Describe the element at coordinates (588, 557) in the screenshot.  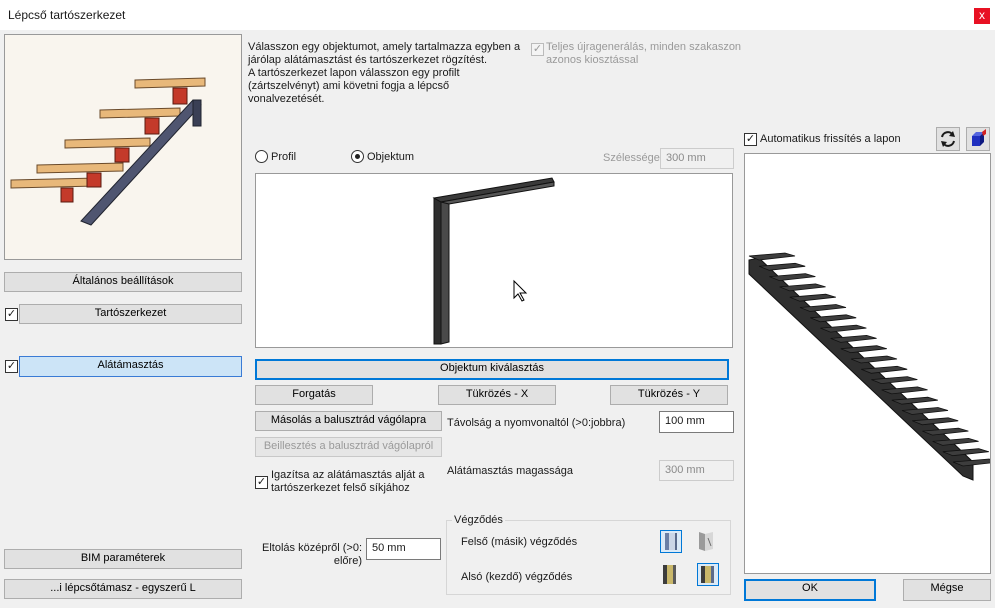
I see `ending-group` at that location.